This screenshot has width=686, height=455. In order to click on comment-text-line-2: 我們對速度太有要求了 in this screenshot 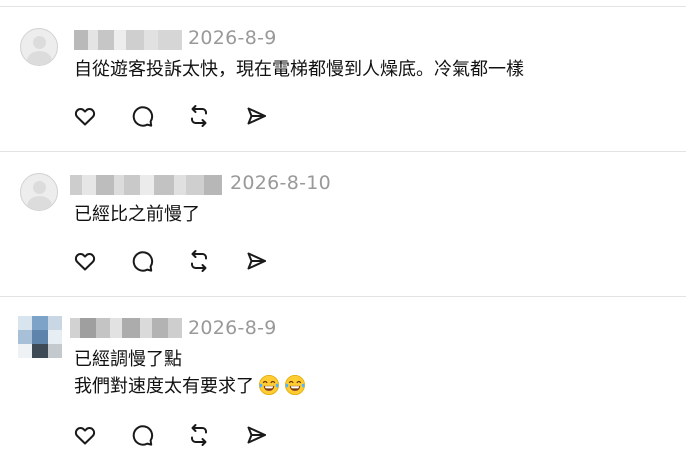, I will do `click(190, 387)`.